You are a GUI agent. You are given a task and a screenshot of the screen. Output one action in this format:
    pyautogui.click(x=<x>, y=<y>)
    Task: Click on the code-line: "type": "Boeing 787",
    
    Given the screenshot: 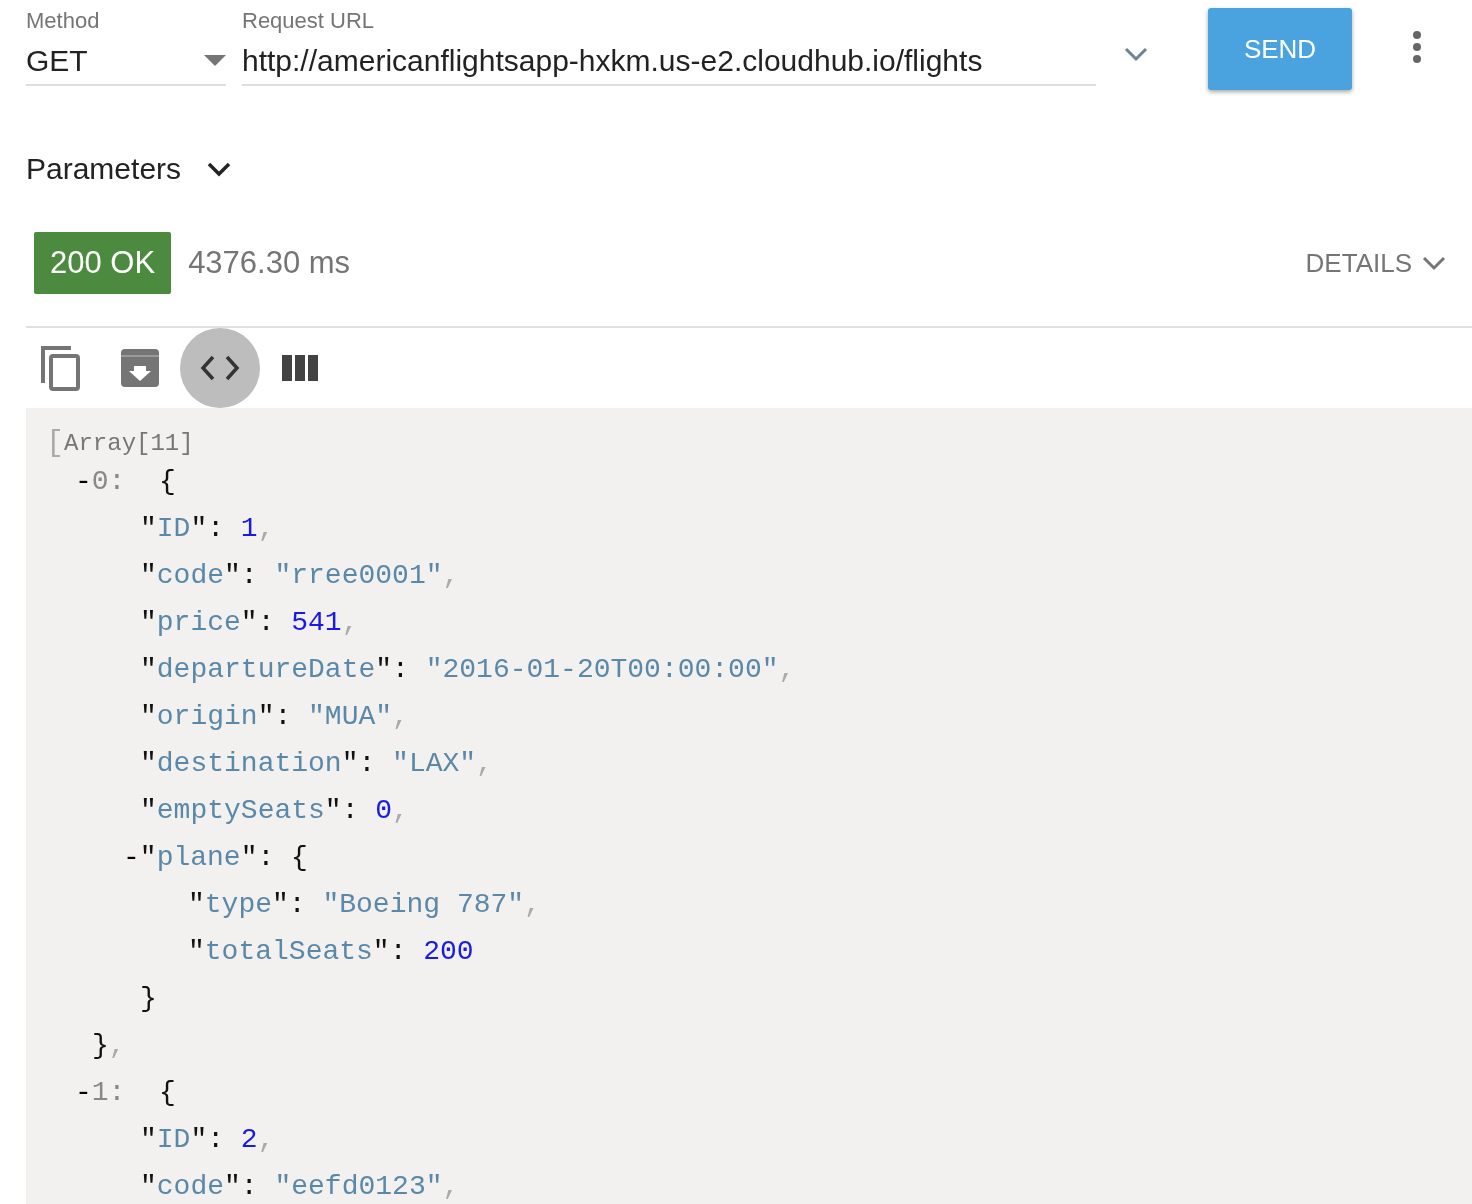 What is the action you would take?
    pyautogui.click(x=365, y=905)
    